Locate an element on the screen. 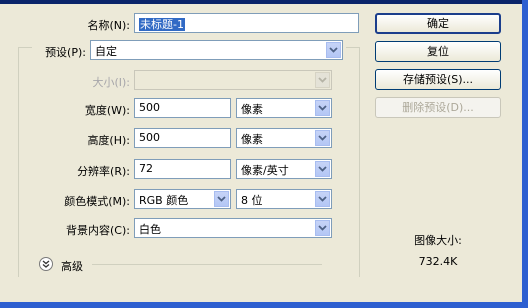 The height and width of the screenshot is (308, 528). size-label-text: 大小(I): is located at coordinates (111, 82).